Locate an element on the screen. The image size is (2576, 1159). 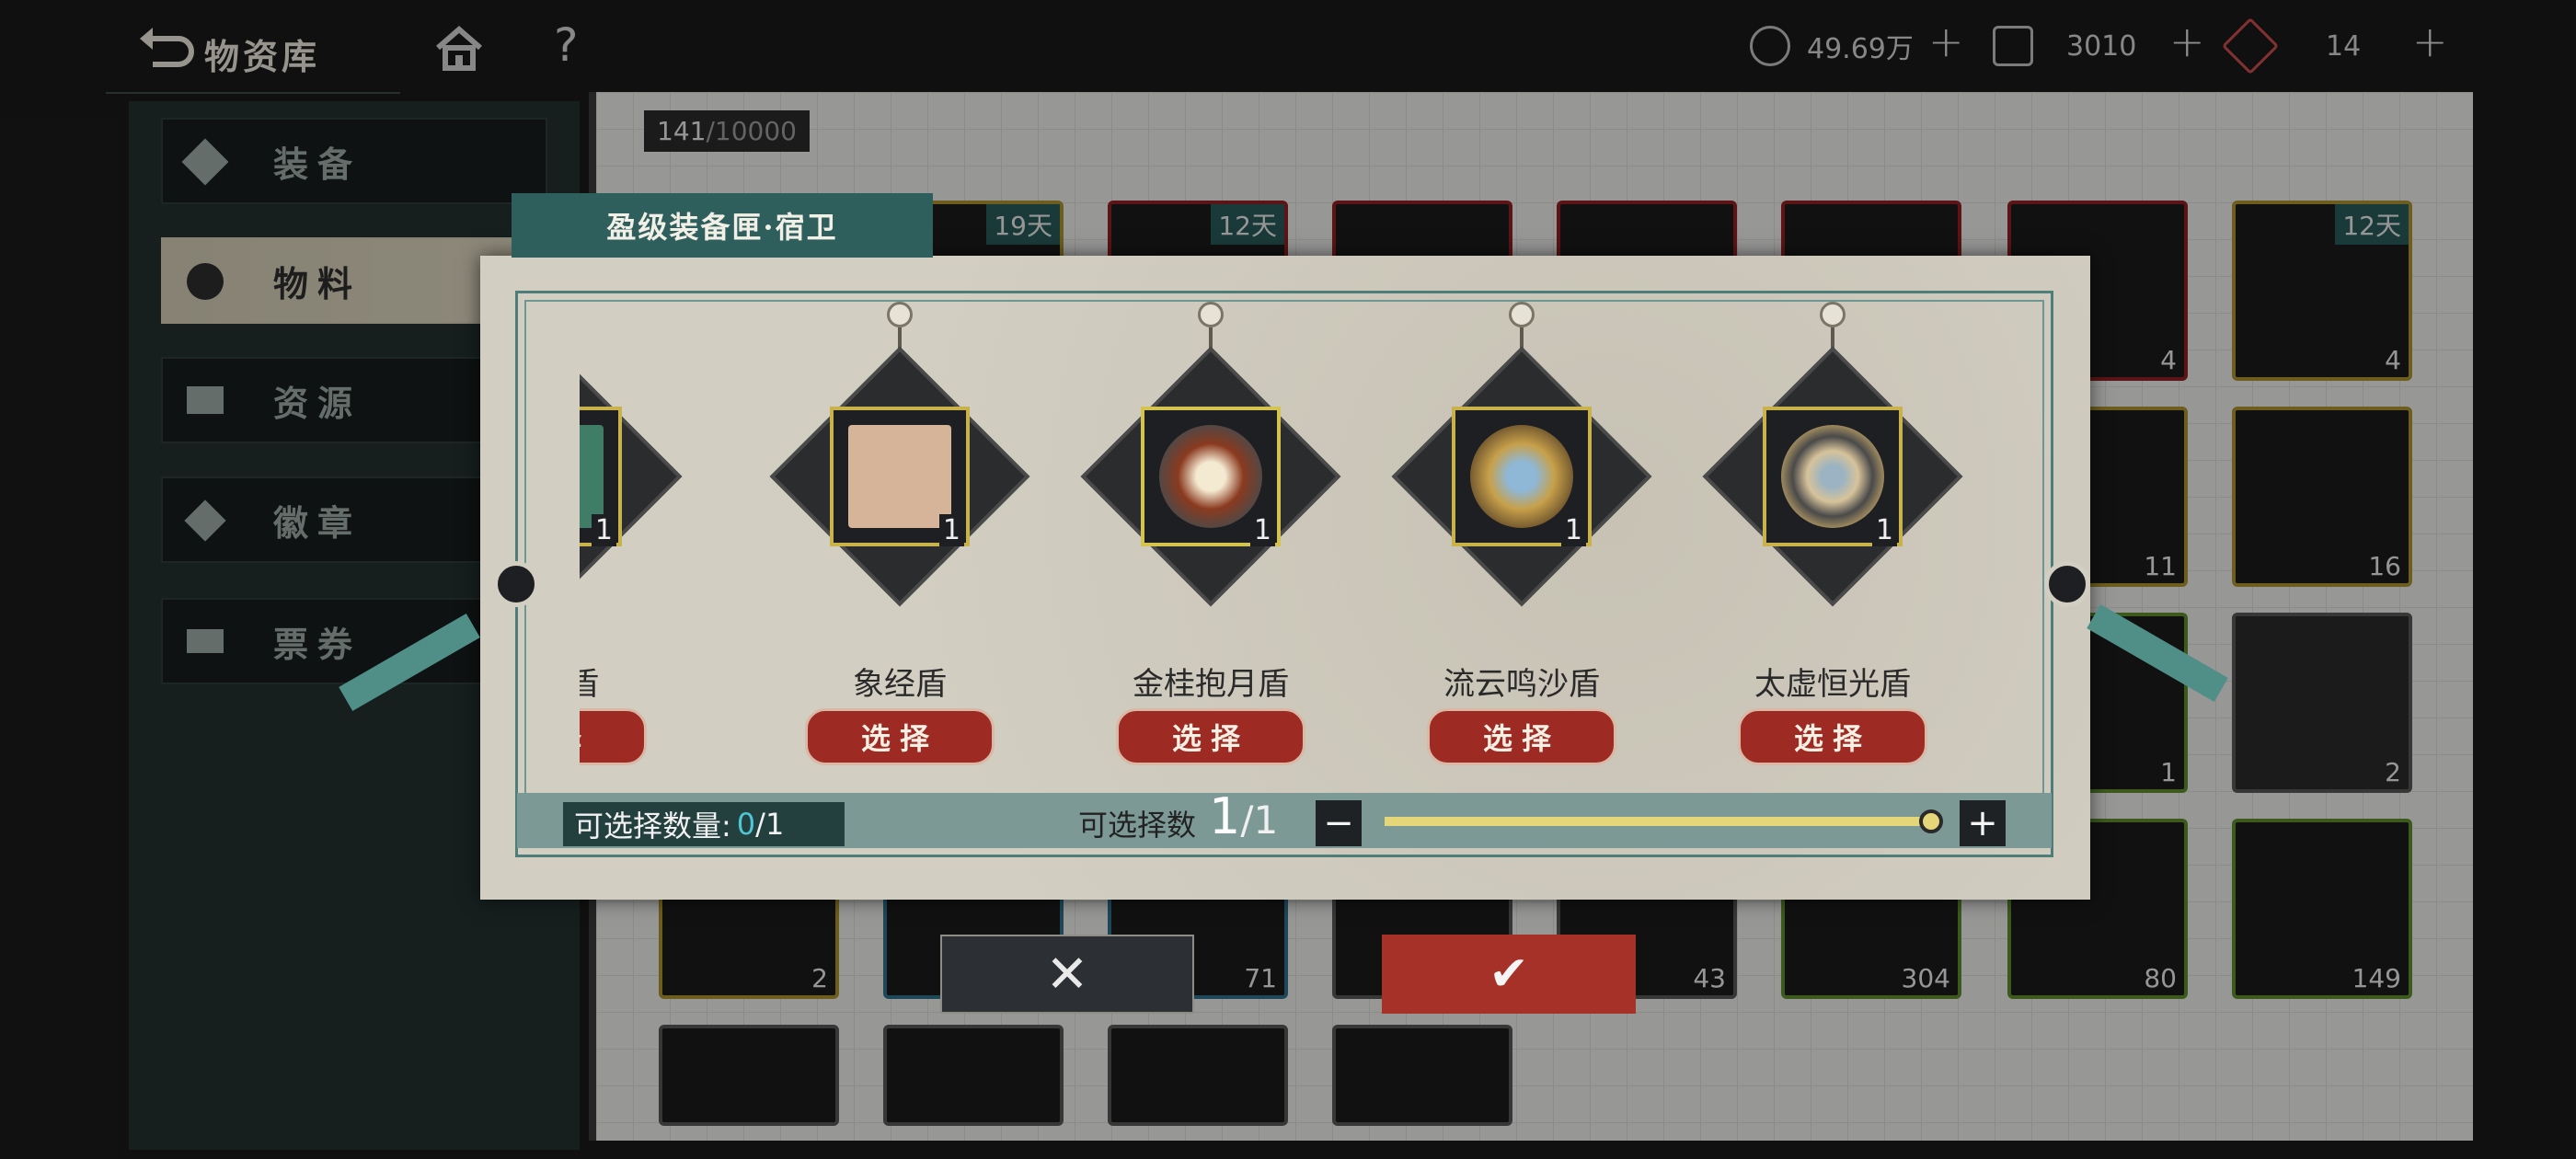
choice-item: 1 金桂抱月盾 选择 is located at coordinates (1210, 536).